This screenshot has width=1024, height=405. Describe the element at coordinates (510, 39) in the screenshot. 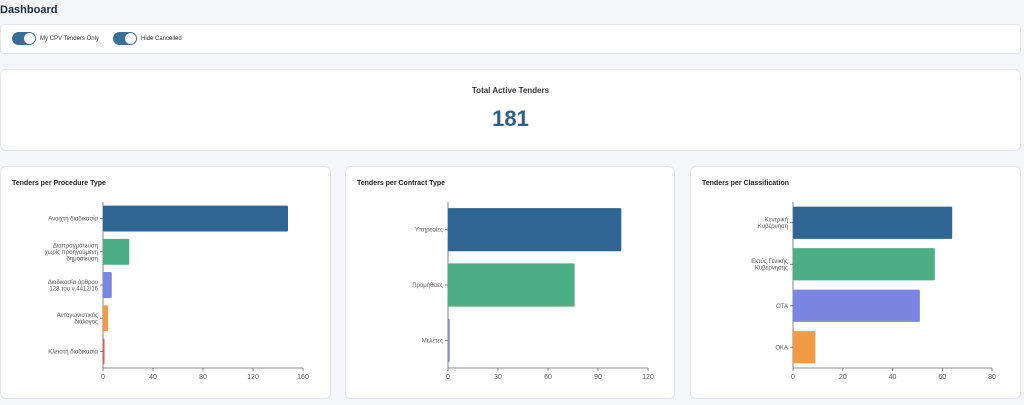

I see `filter-toggle-bar: My CPV Tenders Only Hide Cancelled` at that location.